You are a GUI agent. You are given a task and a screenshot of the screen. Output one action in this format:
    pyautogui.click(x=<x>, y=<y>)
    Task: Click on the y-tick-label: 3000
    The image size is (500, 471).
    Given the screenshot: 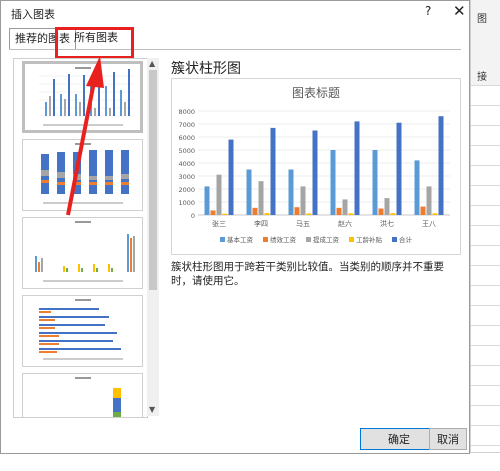 What is the action you would take?
    pyautogui.click(x=186, y=177)
    